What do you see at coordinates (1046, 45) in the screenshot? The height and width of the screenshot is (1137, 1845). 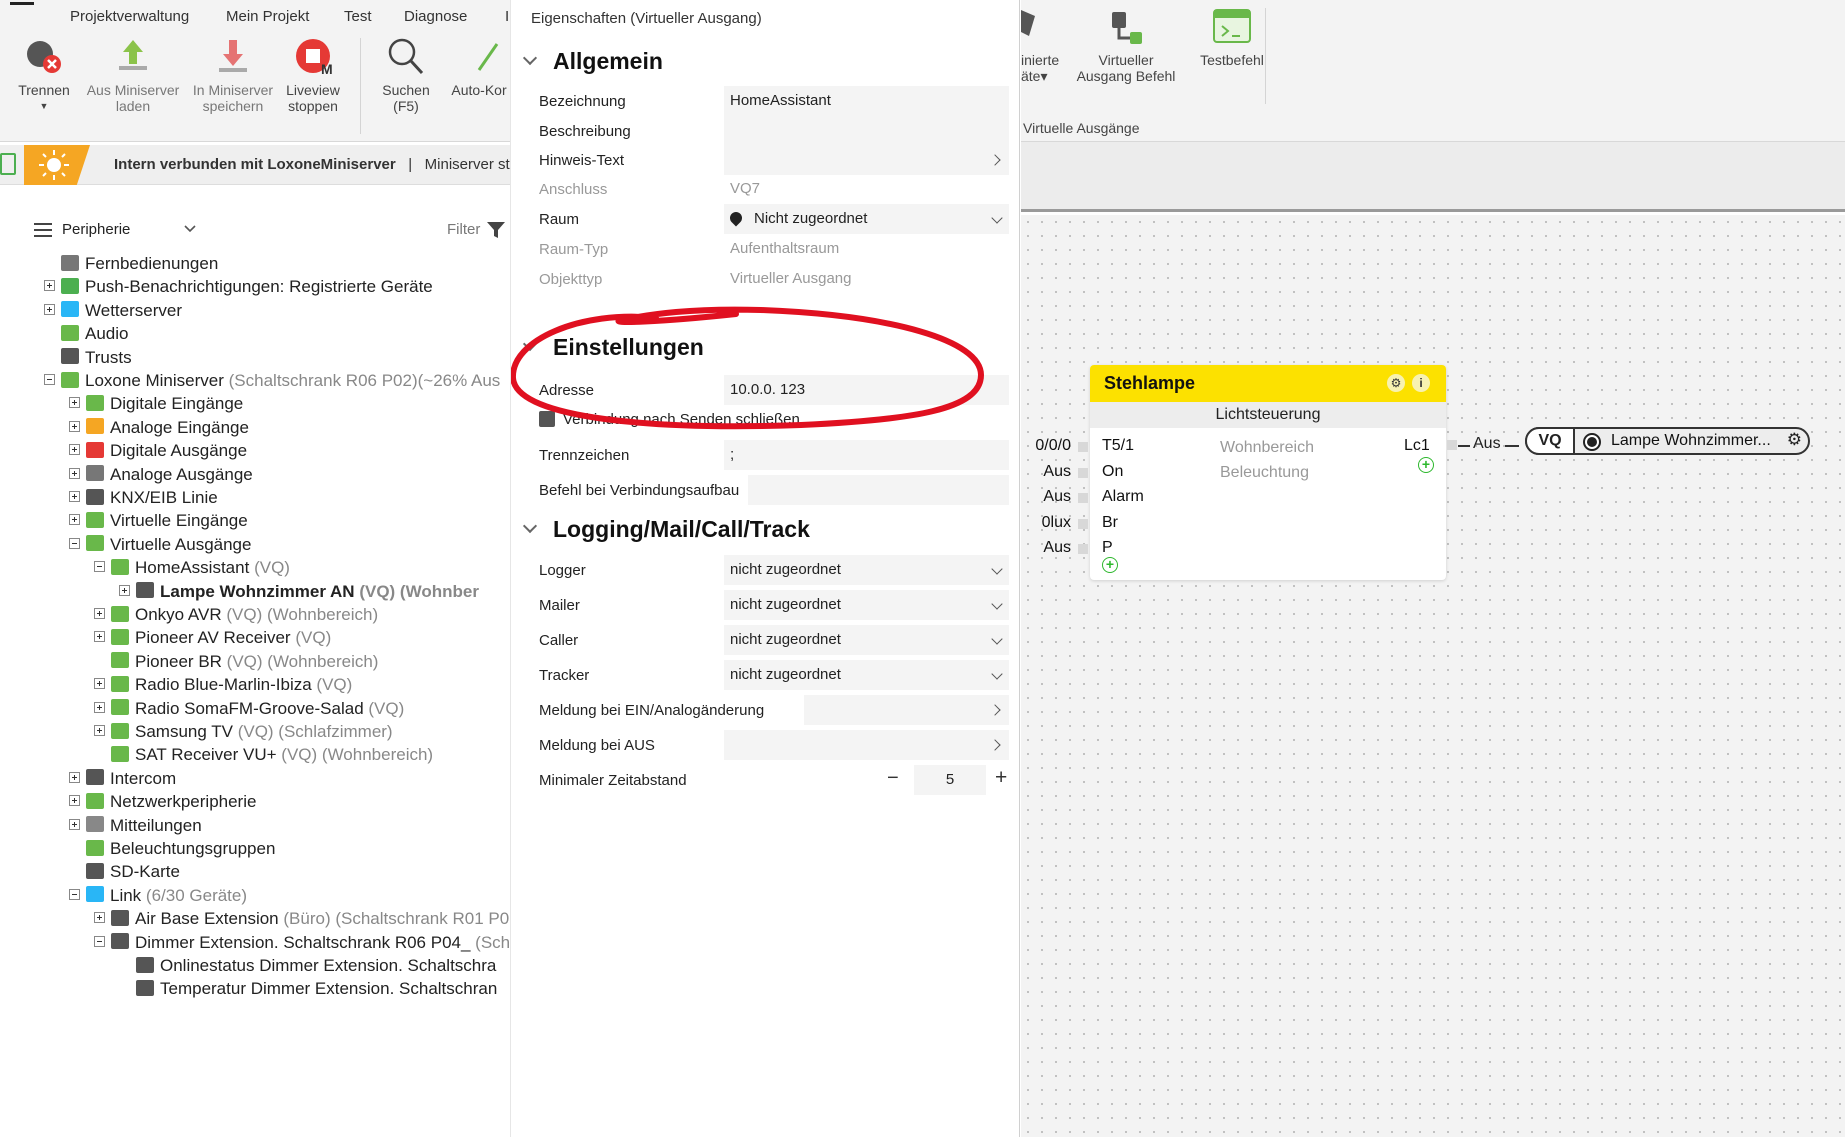 I see `defined-button: inierte äte▾` at bounding box center [1046, 45].